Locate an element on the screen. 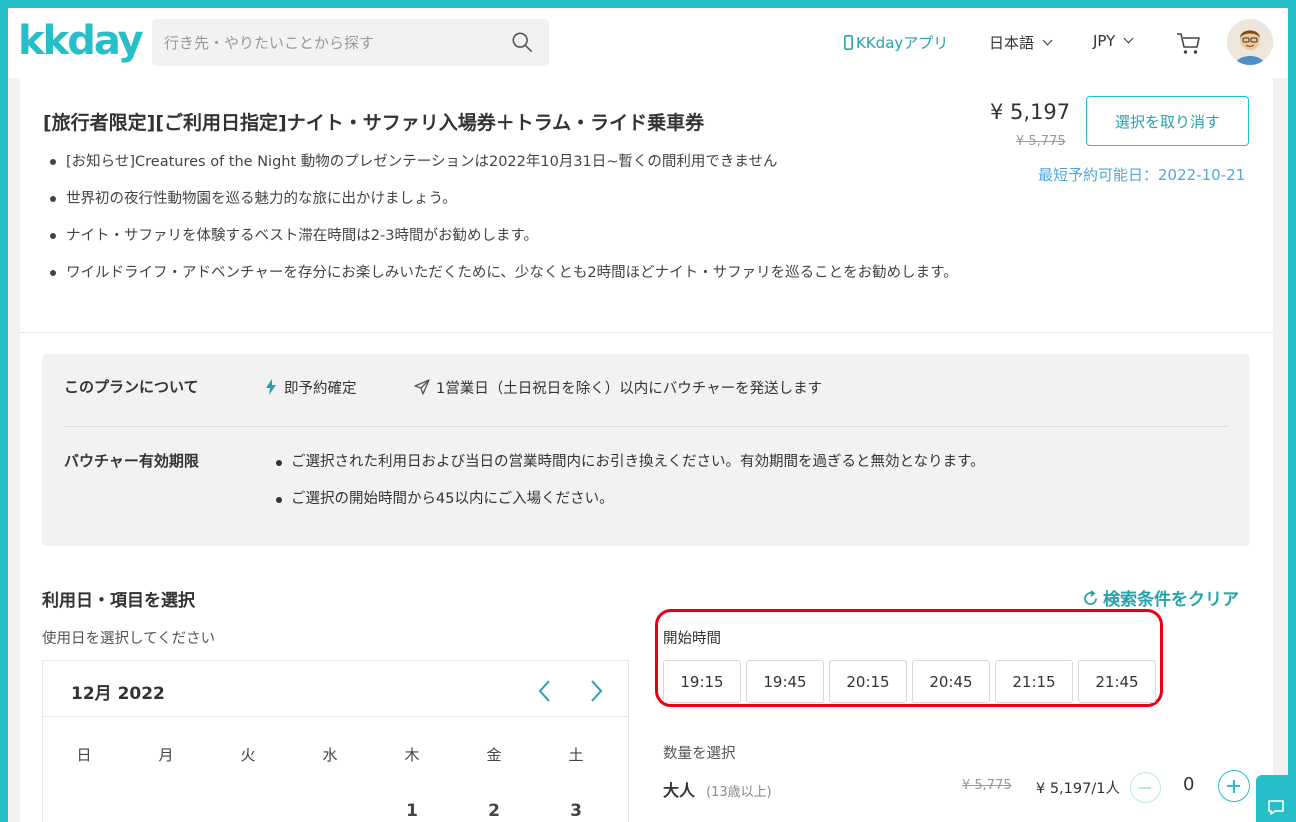 The image size is (1296, 822). search-box is located at coordinates (350, 42).